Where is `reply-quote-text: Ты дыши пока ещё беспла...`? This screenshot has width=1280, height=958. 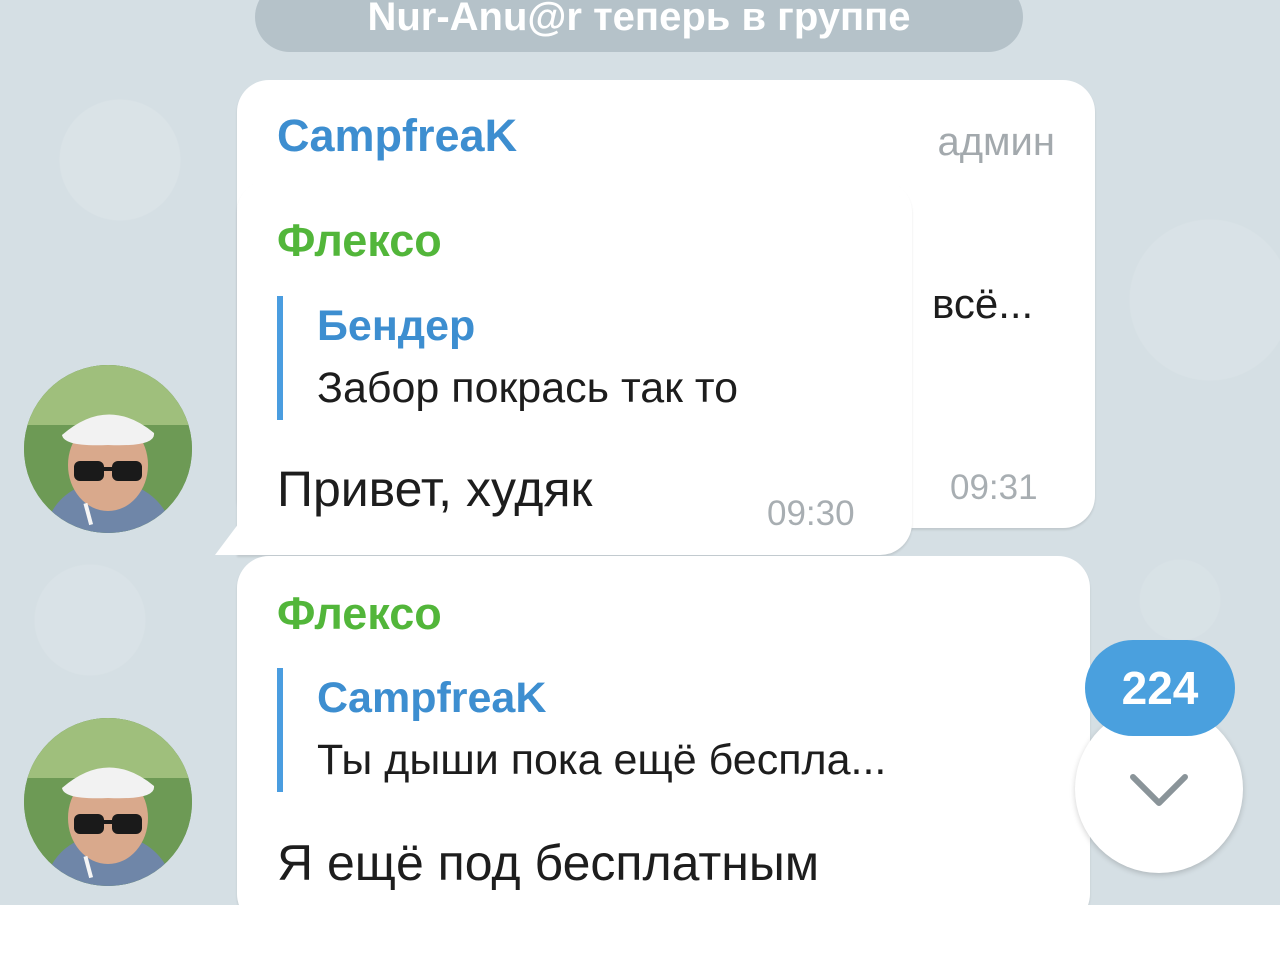
reply-quote-text: Ты дыши пока ещё беспла... is located at coordinates (602, 760).